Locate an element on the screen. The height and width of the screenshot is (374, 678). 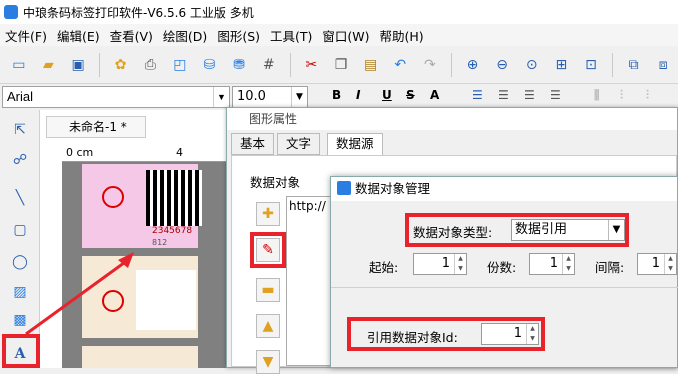
interval-value: 1 is located at coordinates (655, 263).